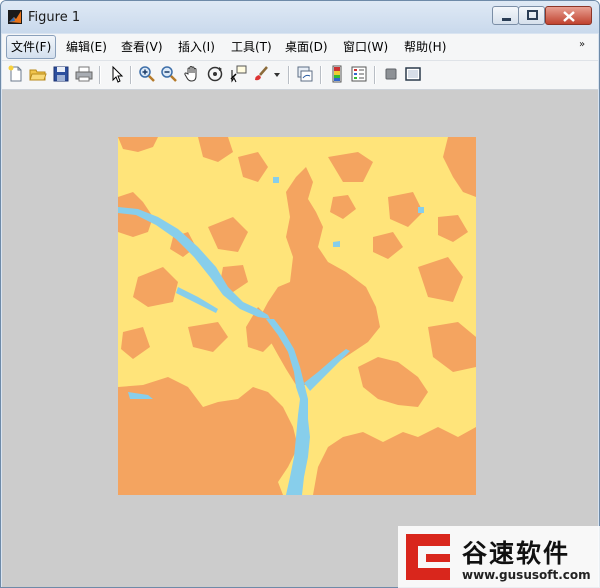 This screenshot has height=588, width=600. I want to click on figure-toolbar, so click(300, 75).